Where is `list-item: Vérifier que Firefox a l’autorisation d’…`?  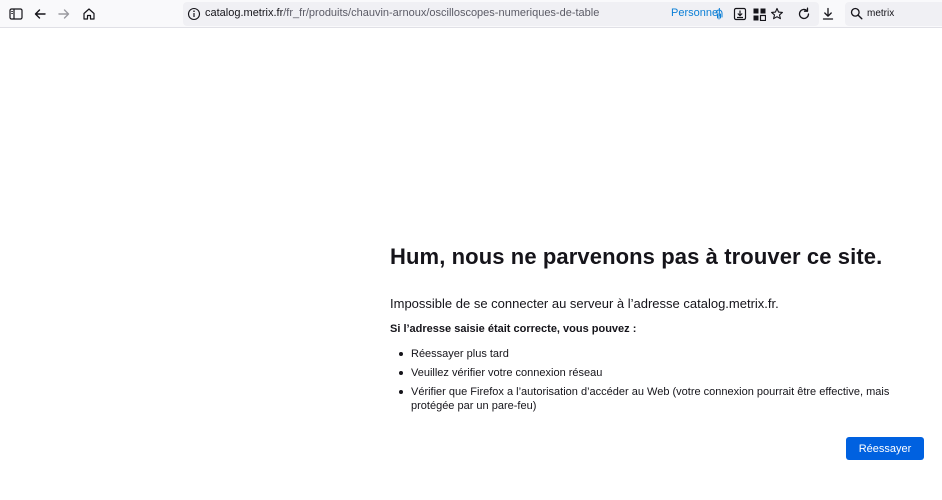
list-item: Vérifier que Firefox a l’autorisation d’… is located at coordinates (663, 399).